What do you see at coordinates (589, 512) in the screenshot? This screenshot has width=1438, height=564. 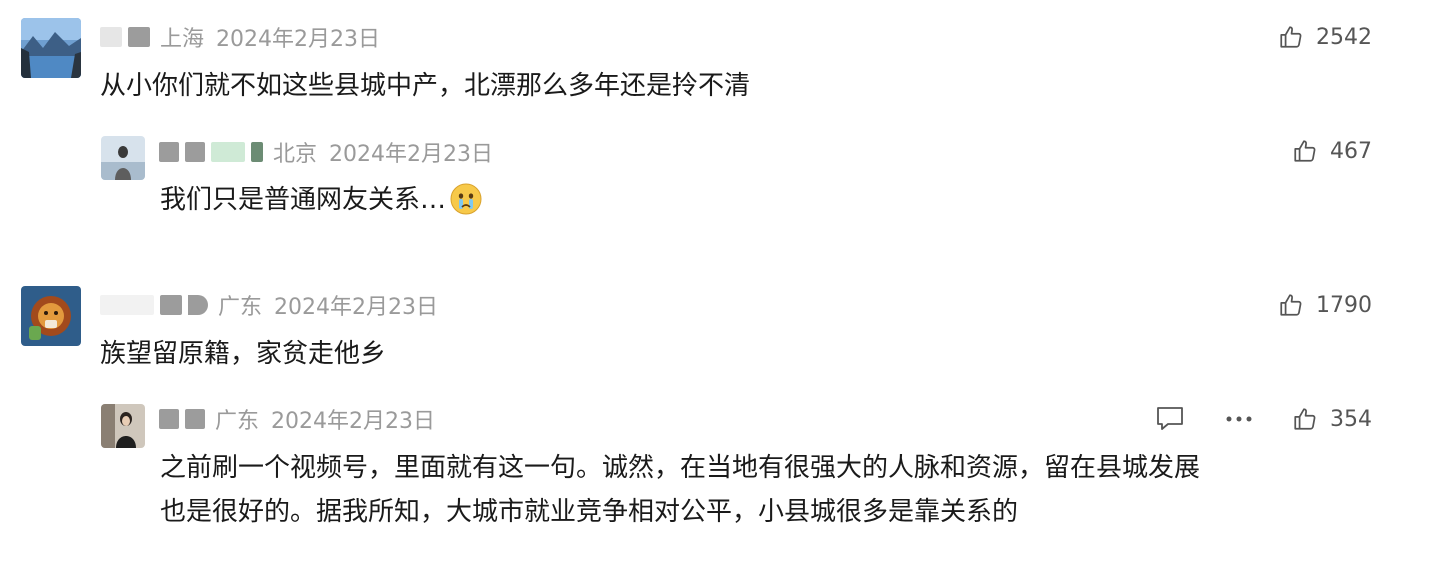 I see `comment-text-line: 也是很好的。据我所知，大城市就业竞争相对公平，小县城很多是靠关系的` at bounding box center [589, 512].